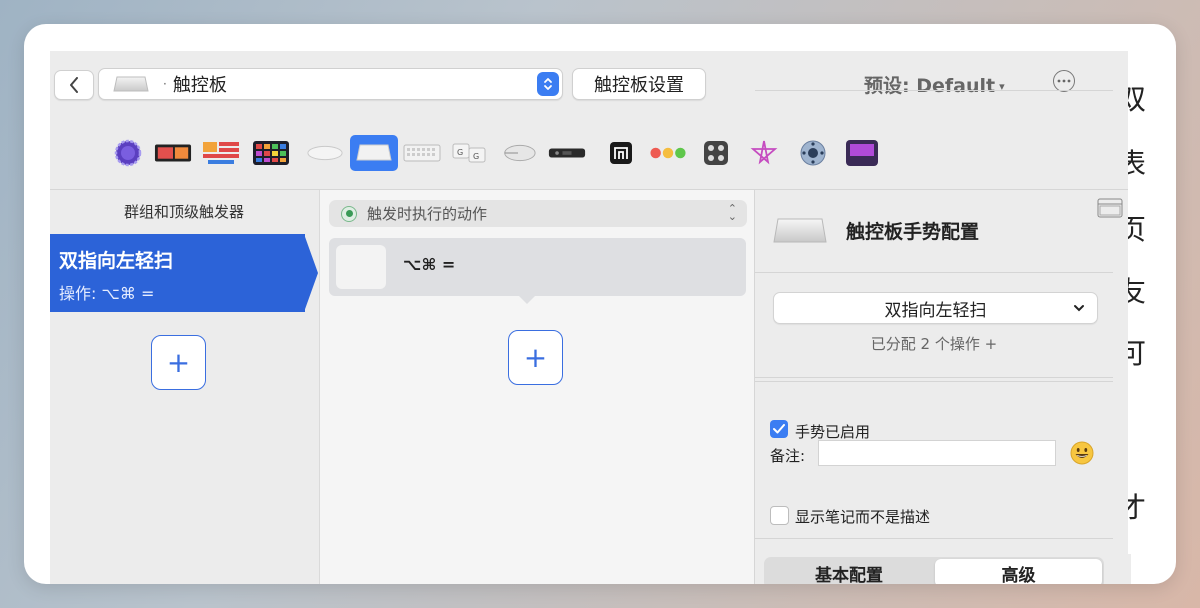 The width and height of the screenshot is (1200, 608). Describe the element at coordinates (930, 86) in the screenshot. I see `preset-label: 预设: Default` at that location.